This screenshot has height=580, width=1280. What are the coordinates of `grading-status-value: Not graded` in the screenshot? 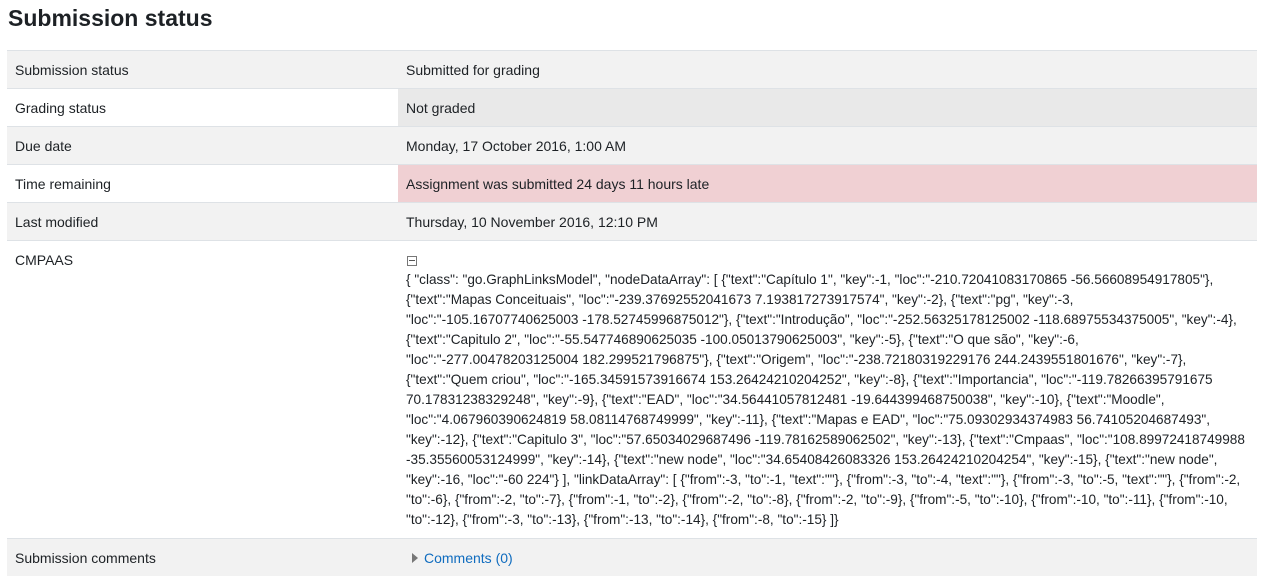 It's located at (827, 107).